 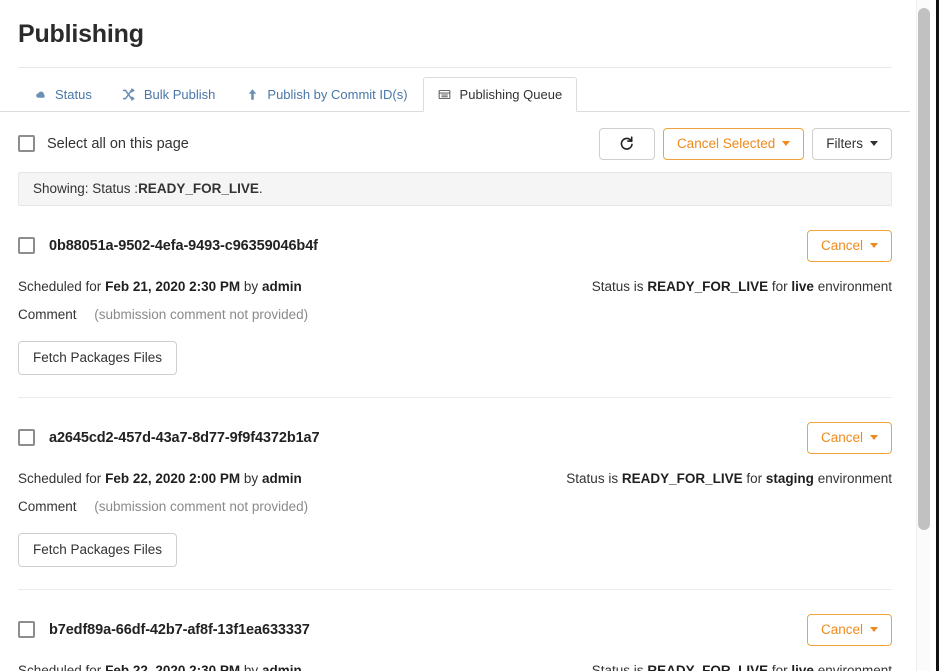 I want to click on toolbar-actions: Cancel Selected Filters, so click(x=745, y=143).